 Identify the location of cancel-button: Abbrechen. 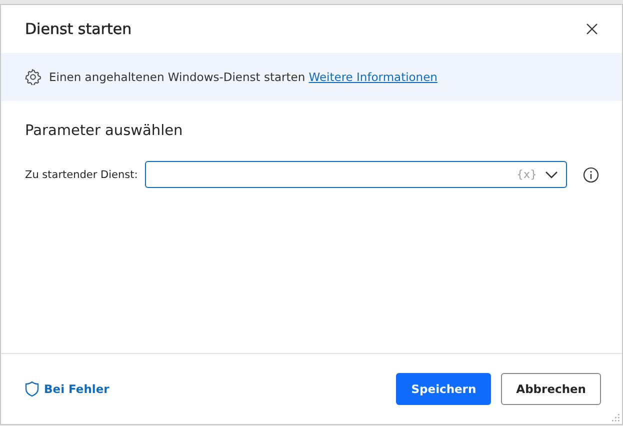
(551, 389).